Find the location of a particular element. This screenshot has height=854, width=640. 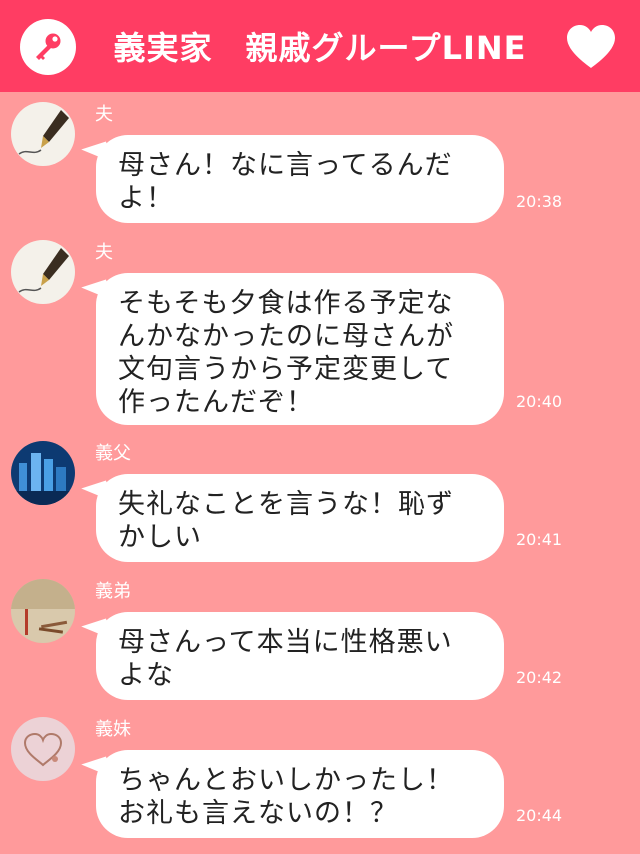

message-bubble: ちゃんとおいしかったし！ お礼も言えないの！？ is located at coordinates (292, 794).